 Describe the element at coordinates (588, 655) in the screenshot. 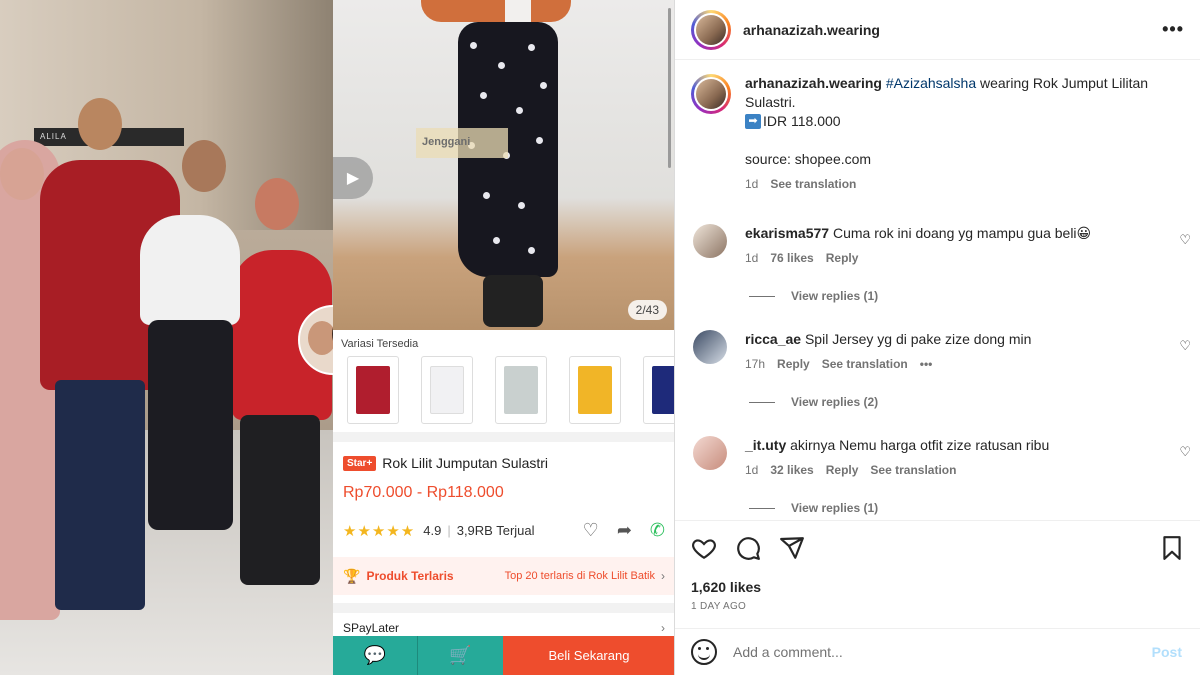

I see `buy-now-button: Beli Sekarang` at that location.